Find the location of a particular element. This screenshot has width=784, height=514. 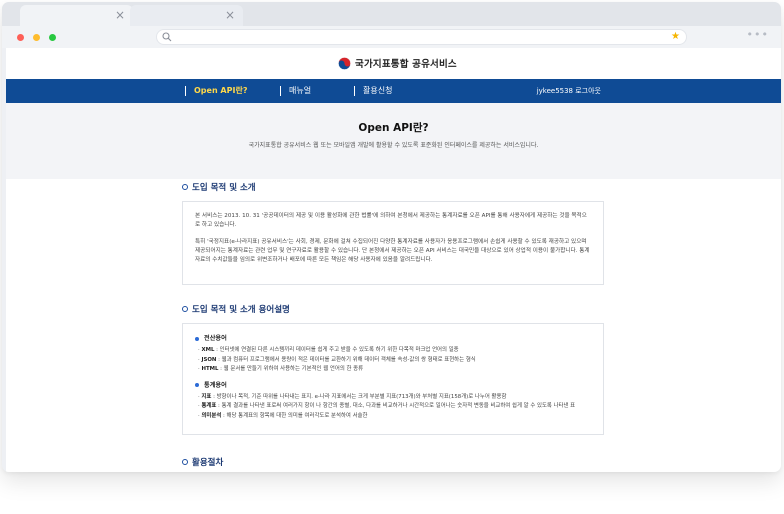

browser-tab-1: × is located at coordinates (76, 15).